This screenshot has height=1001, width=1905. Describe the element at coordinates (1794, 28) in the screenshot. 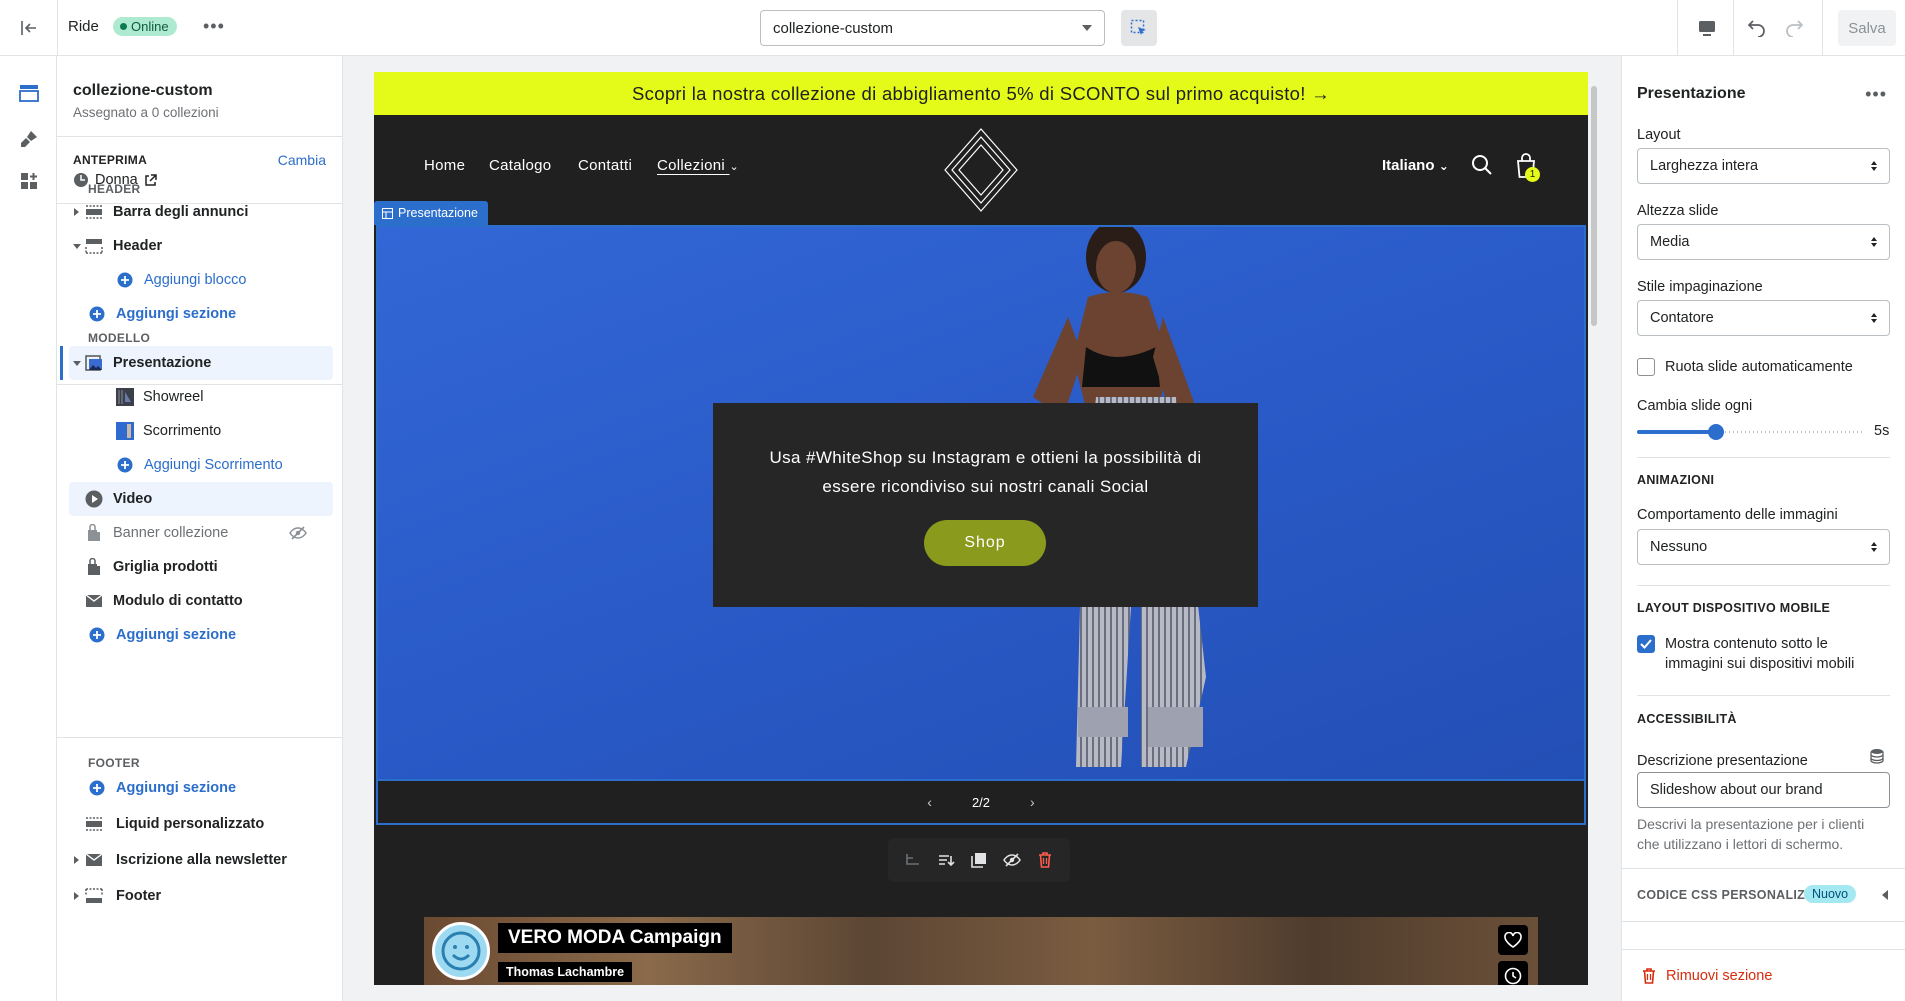

I see `redo-button` at that location.